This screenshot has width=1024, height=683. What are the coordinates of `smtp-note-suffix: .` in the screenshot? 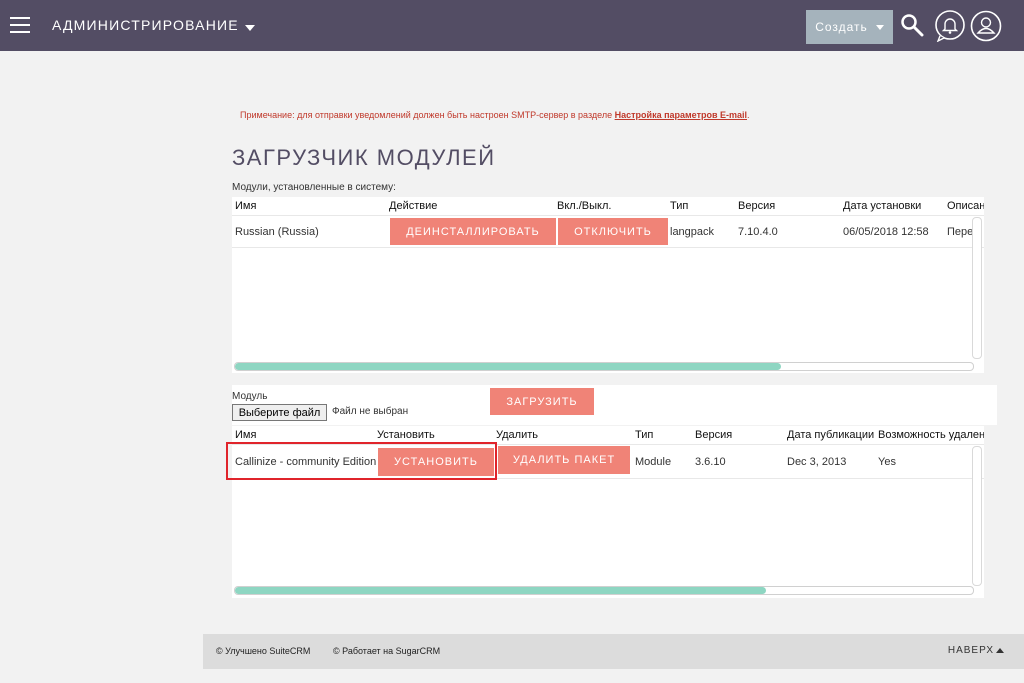 It's located at (748, 115).